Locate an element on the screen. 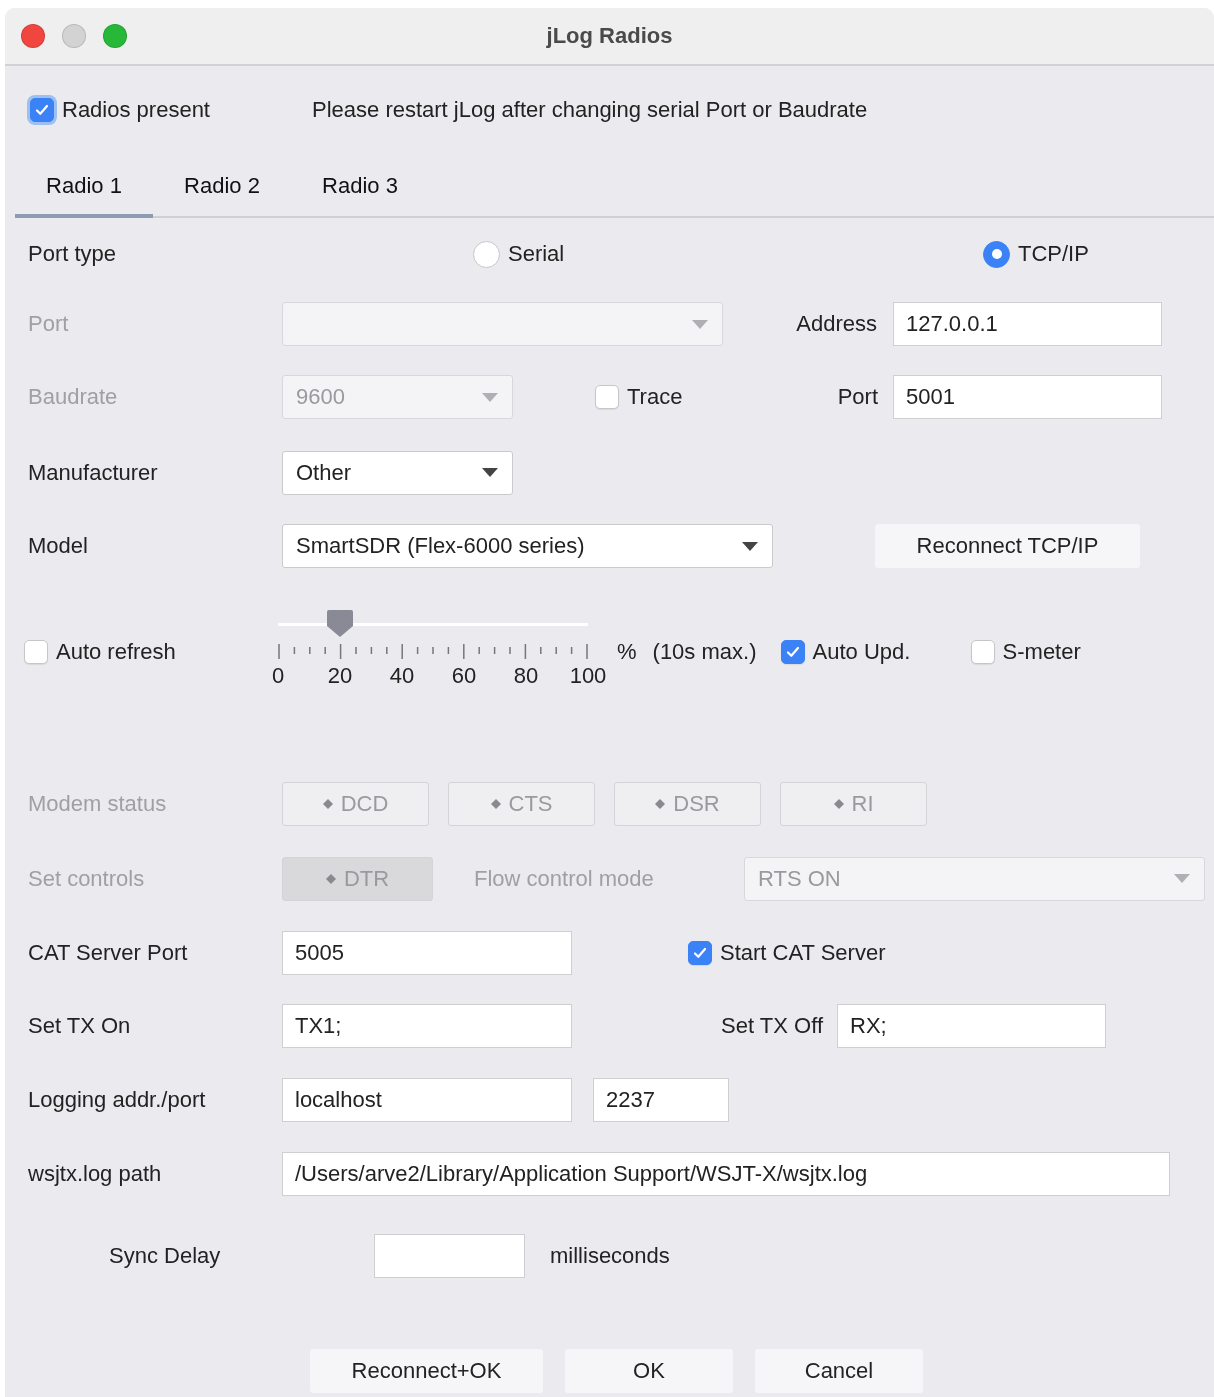 The image size is (1214, 1397). scale-label: 80 is located at coordinates (526, 676).